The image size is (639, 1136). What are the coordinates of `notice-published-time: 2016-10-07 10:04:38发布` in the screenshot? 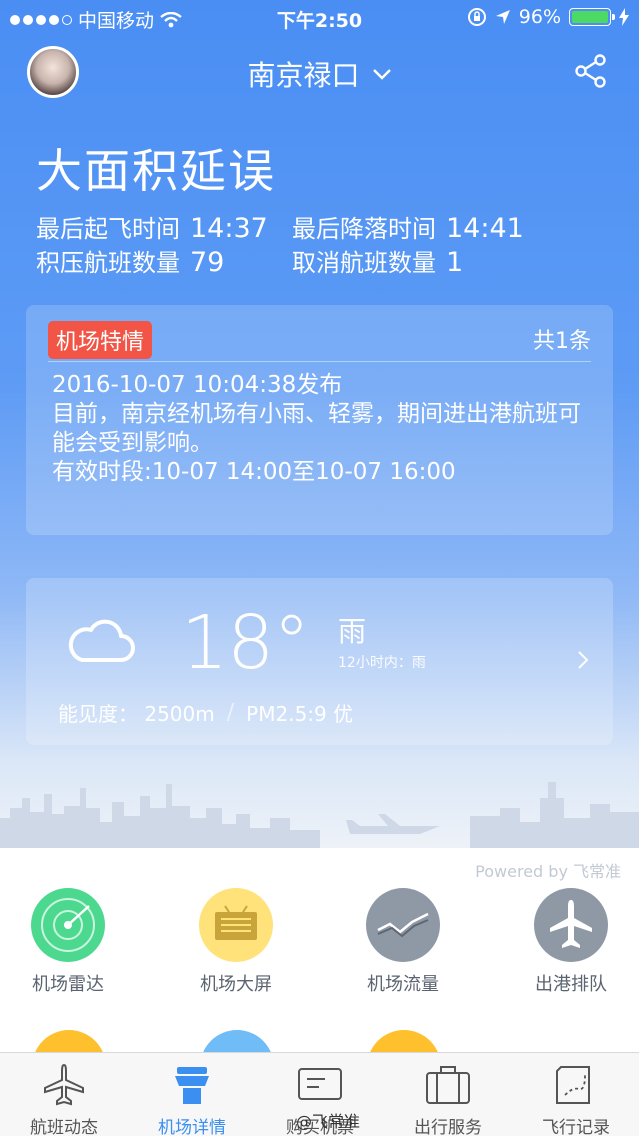 It's located at (197, 385).